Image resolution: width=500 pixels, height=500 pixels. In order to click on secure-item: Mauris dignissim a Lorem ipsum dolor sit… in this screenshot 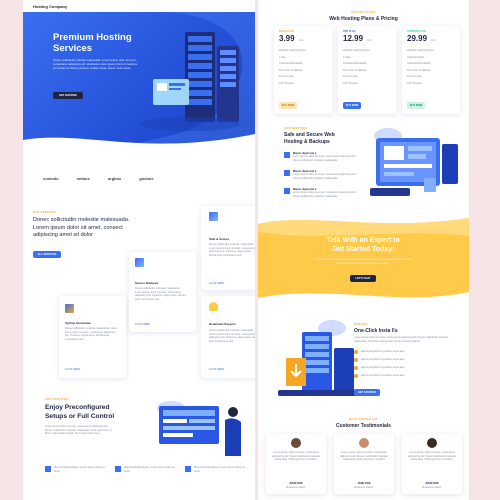, I will do `click(323, 175)`.